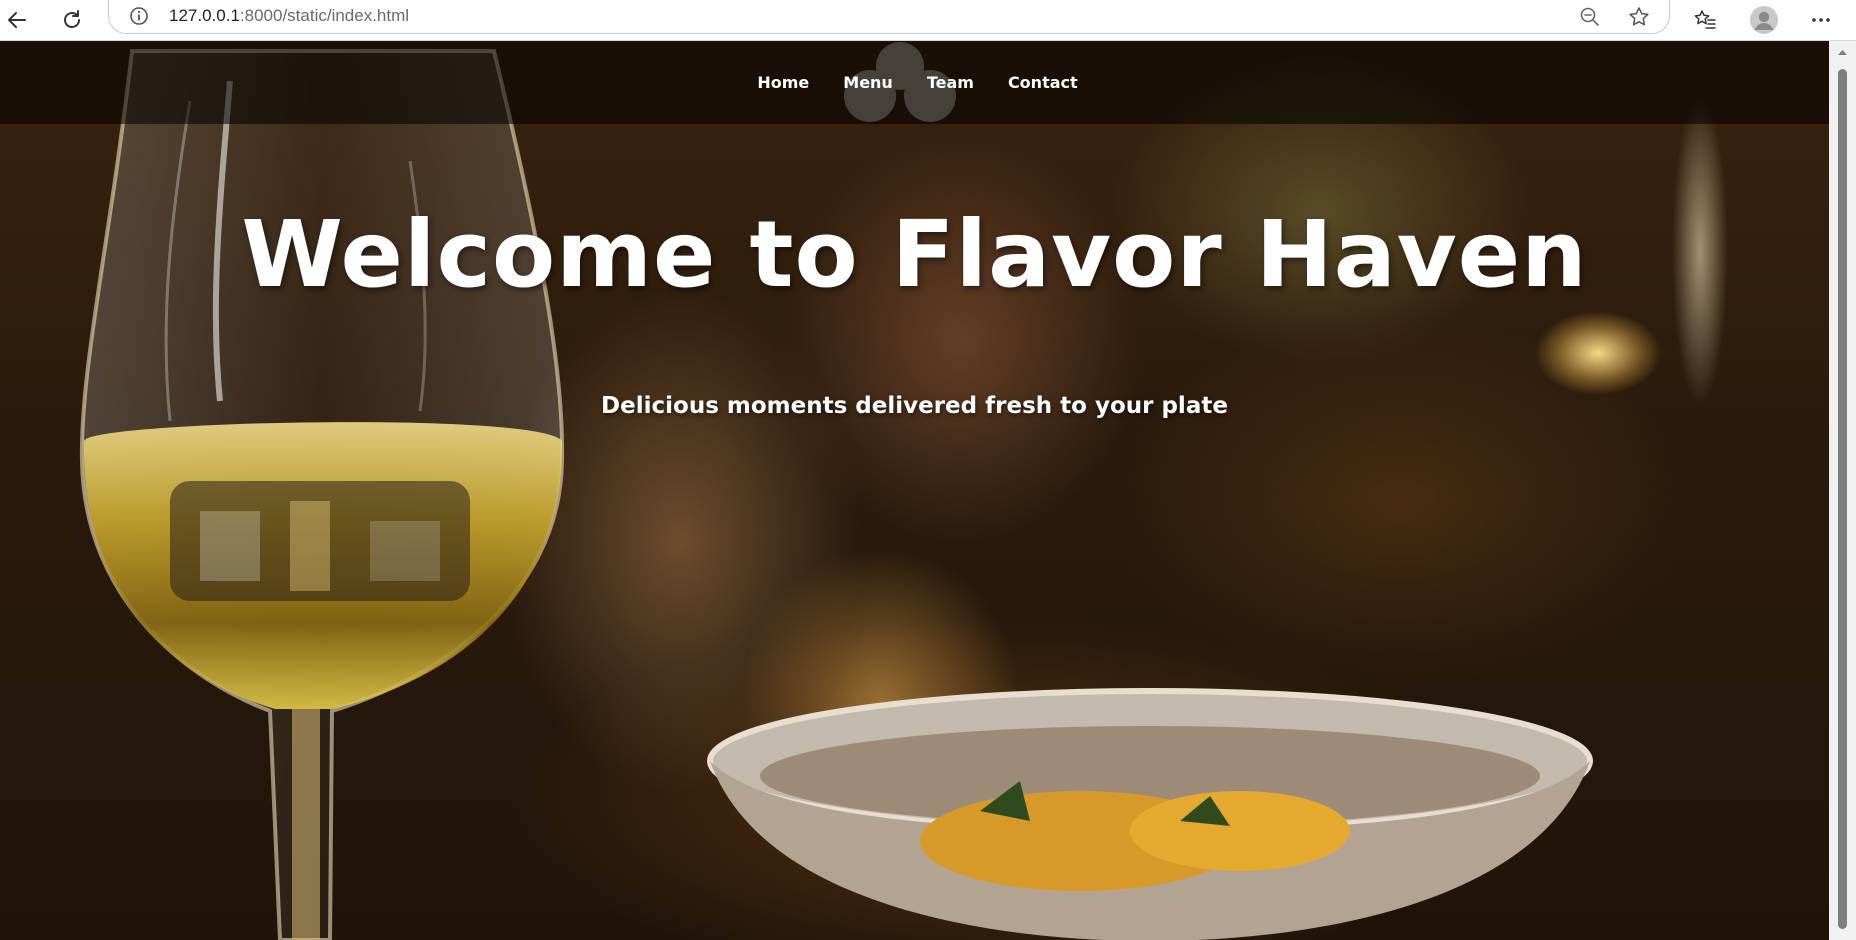  I want to click on zoom-out-icon, so click(1590, 17).